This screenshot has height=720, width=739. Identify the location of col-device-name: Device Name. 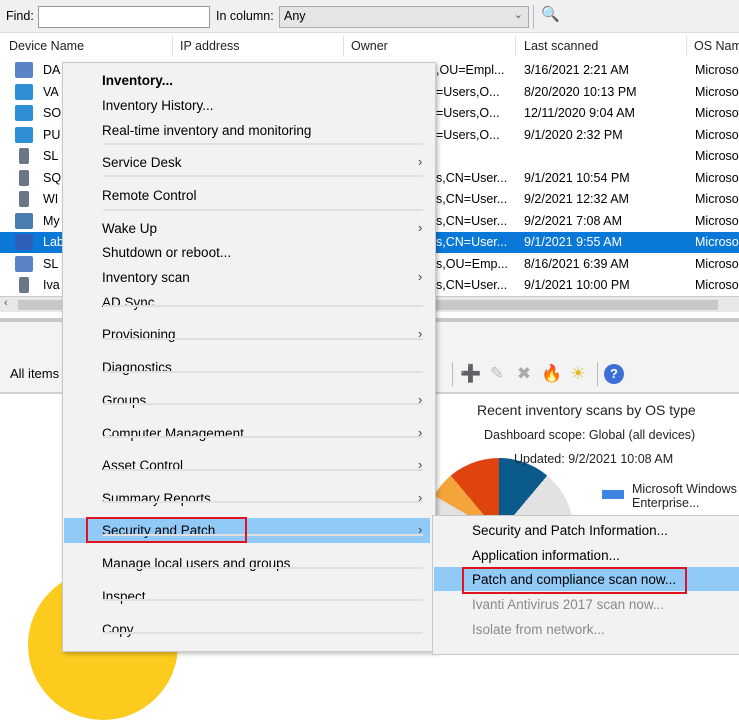
(46, 46).